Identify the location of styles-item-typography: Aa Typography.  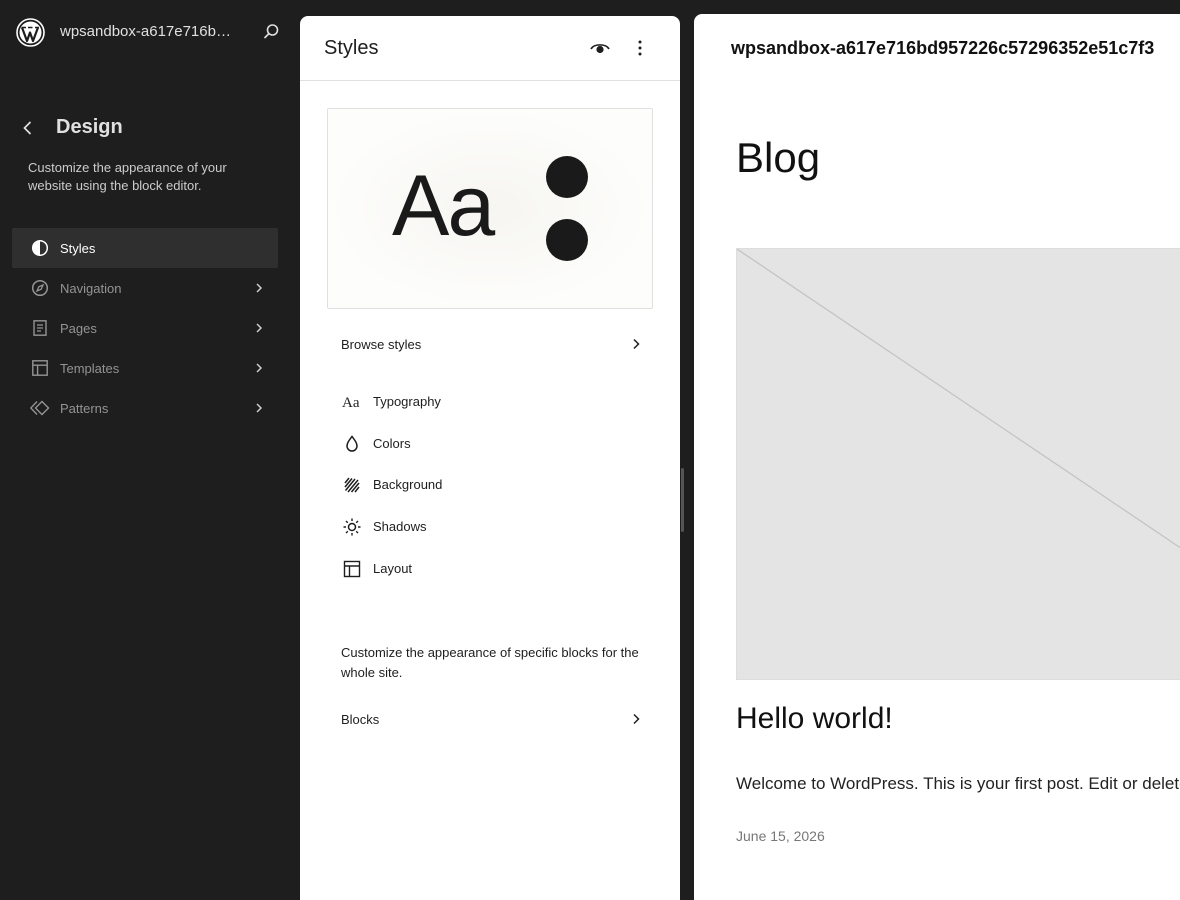
(491, 402).